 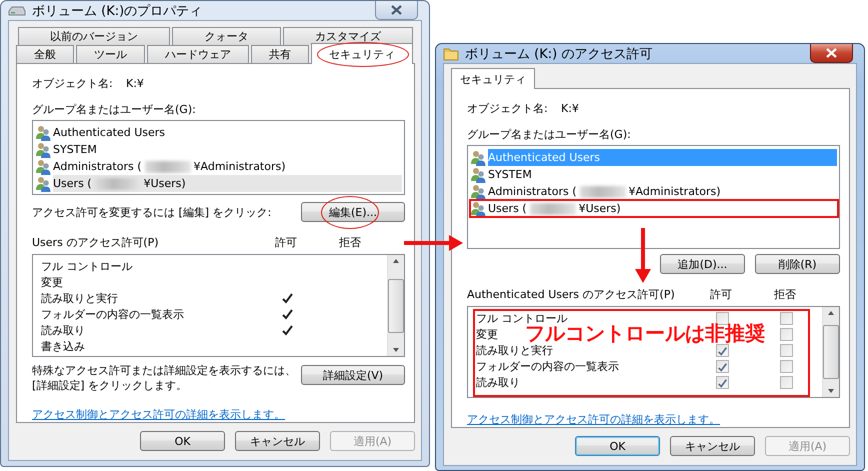 What do you see at coordinates (227, 132) in the screenshot?
I see `user-name: Authenticated Users` at bounding box center [227, 132].